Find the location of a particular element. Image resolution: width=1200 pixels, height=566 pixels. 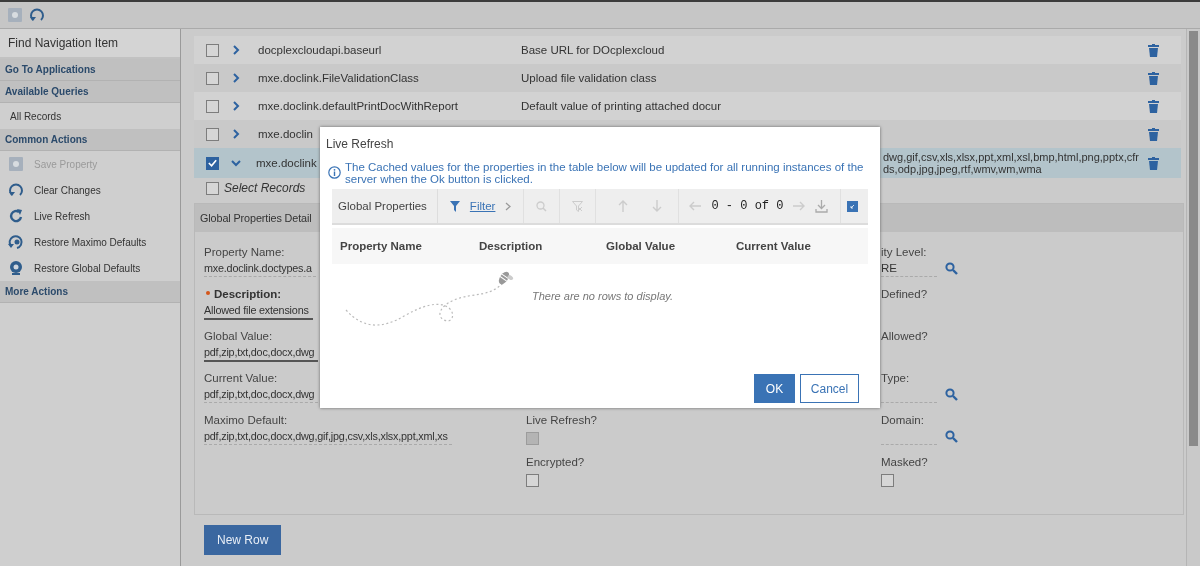

field-label: Current Value: is located at coordinates (241, 378).